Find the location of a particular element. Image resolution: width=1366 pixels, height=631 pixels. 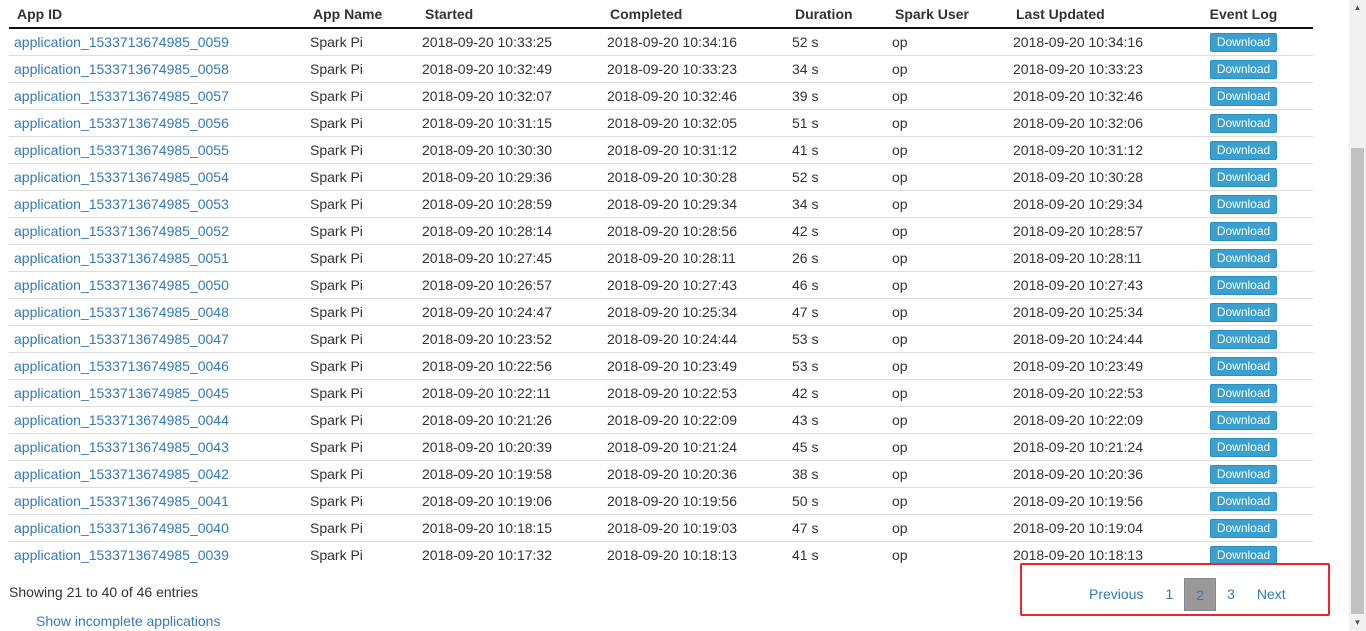

page-2-button: 2 is located at coordinates (1200, 594).